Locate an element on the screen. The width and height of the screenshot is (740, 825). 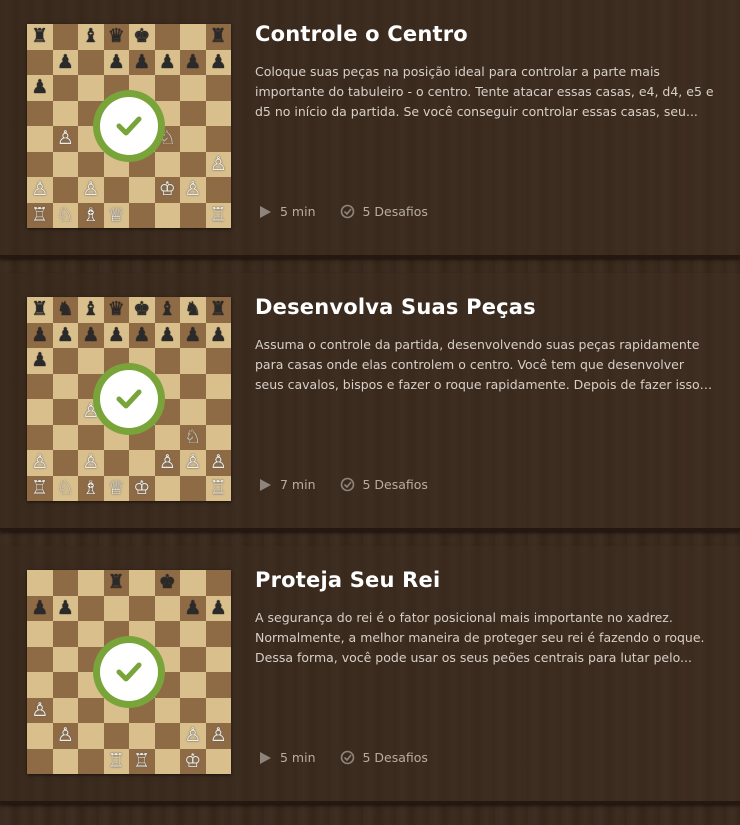
checkmark-icon is located at coordinates (129, 399).